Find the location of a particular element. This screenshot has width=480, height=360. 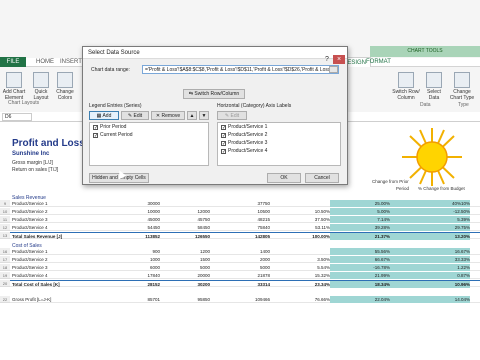

tab-insert: INSERT is located at coordinates (71, 62).